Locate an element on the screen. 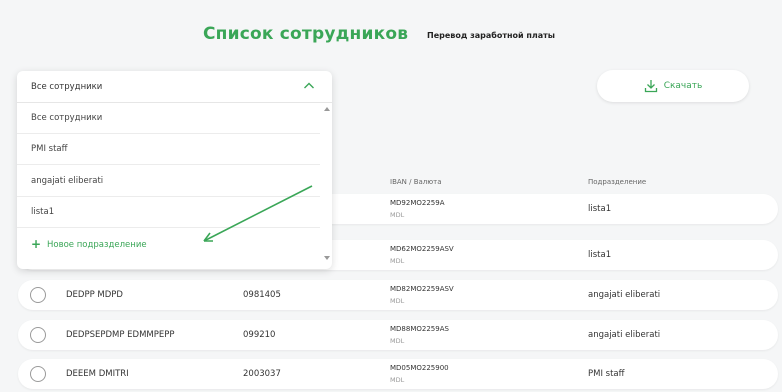  row-name: DEDPSEPDMP EDMMPEPP is located at coordinates (120, 335).